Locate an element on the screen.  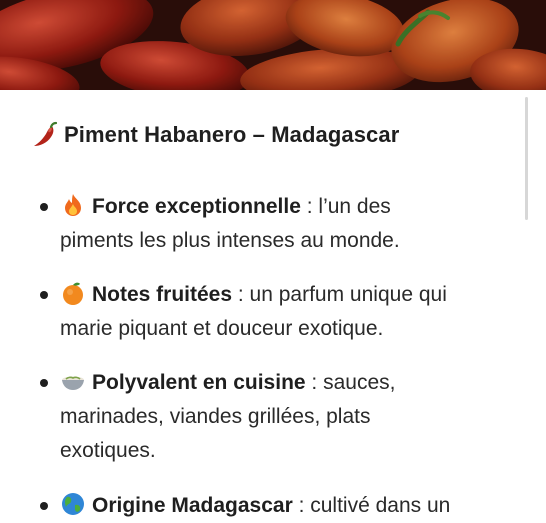
feature-label: Notes fruitées is located at coordinates (162, 294).